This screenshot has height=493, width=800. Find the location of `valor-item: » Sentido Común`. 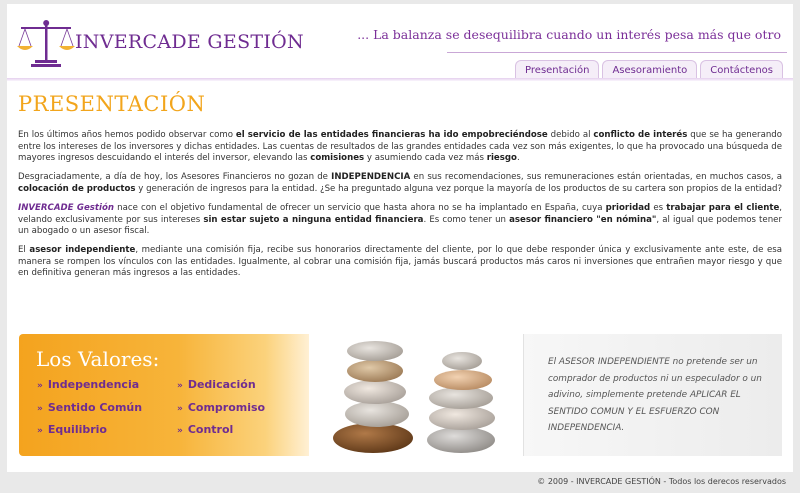

valor-item: » Sentido Común is located at coordinates (89, 407).